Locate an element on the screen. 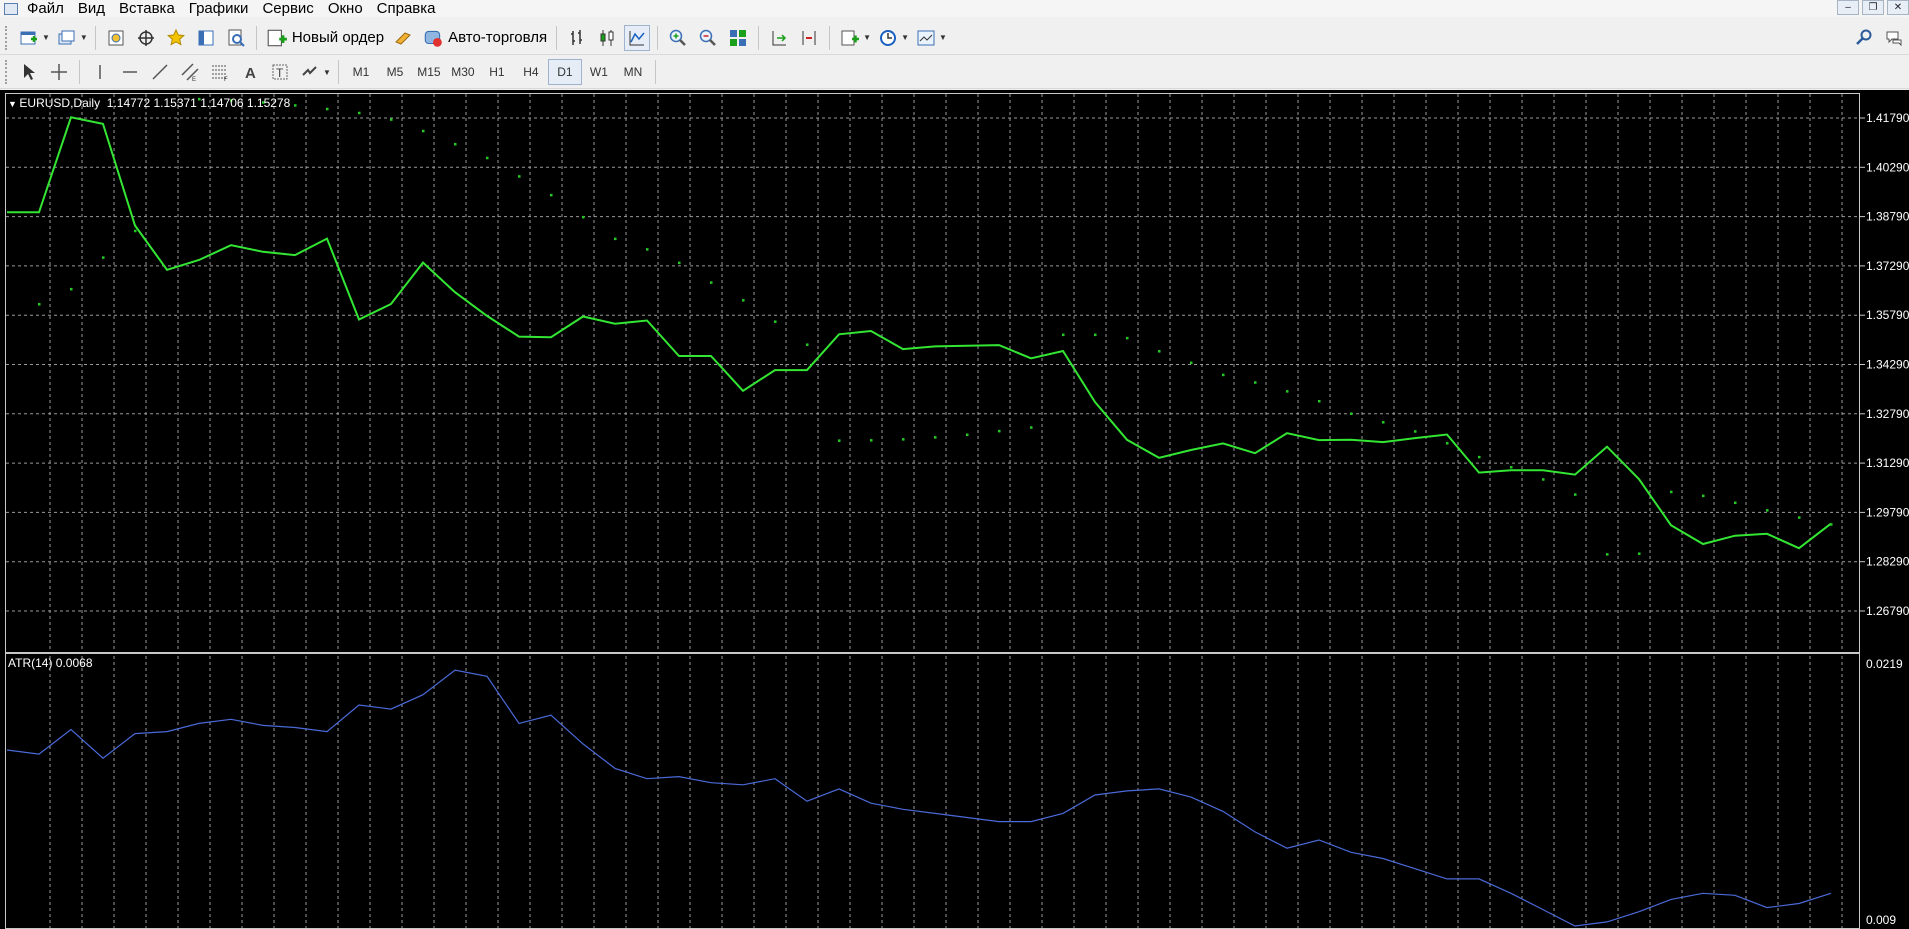  timeframe-d1: D1 is located at coordinates (564, 72).